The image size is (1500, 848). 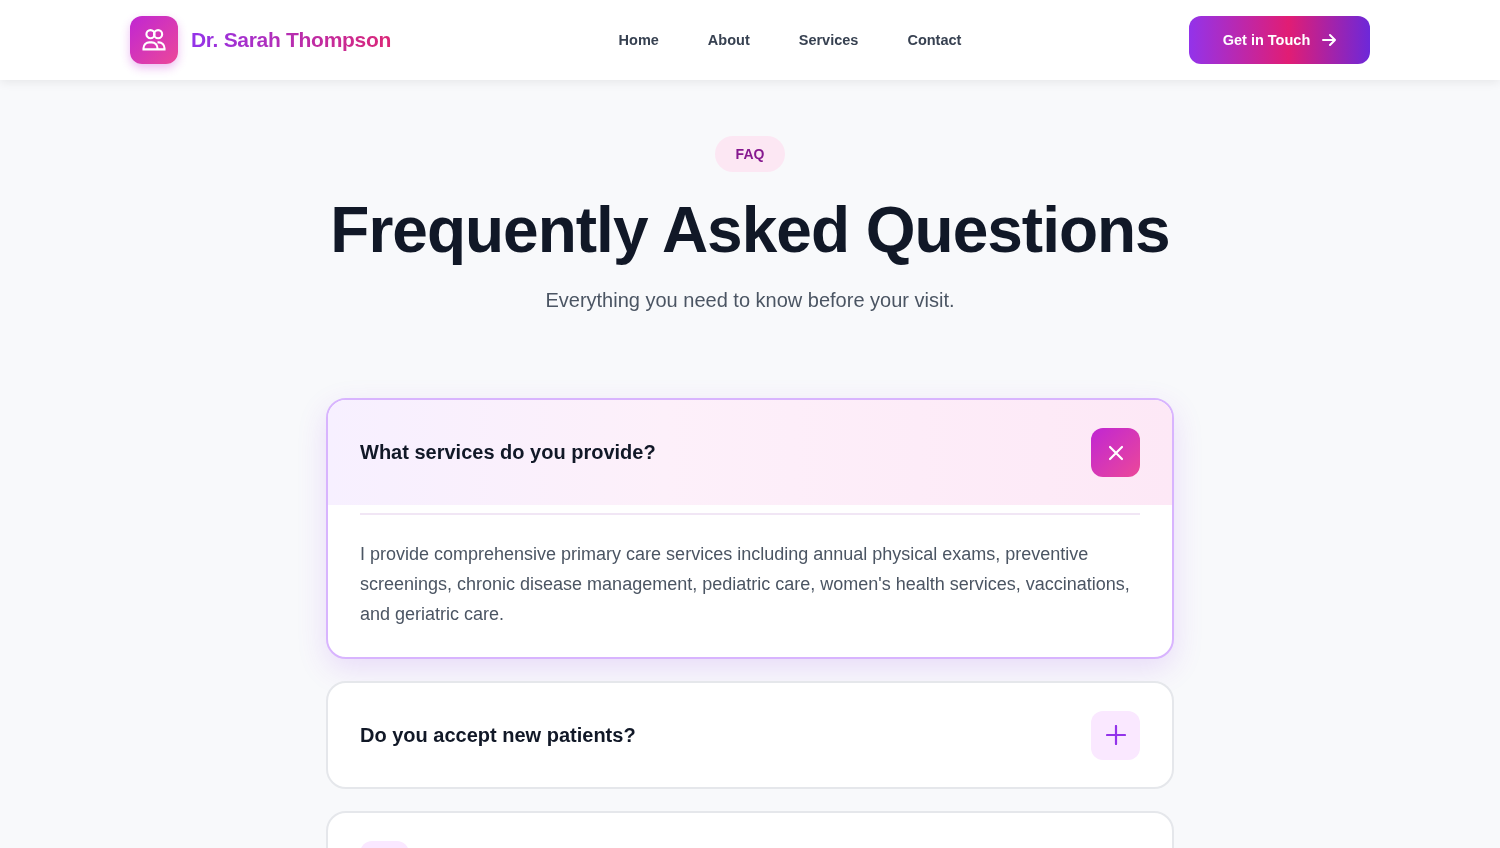 I want to click on faq-answer: I provide comprehensive primary care services including annual physical exams, preventive screenings, chronic disease management, pediatric care, women's health services, vaccinations, and geriatric care., so click(x=745, y=584).